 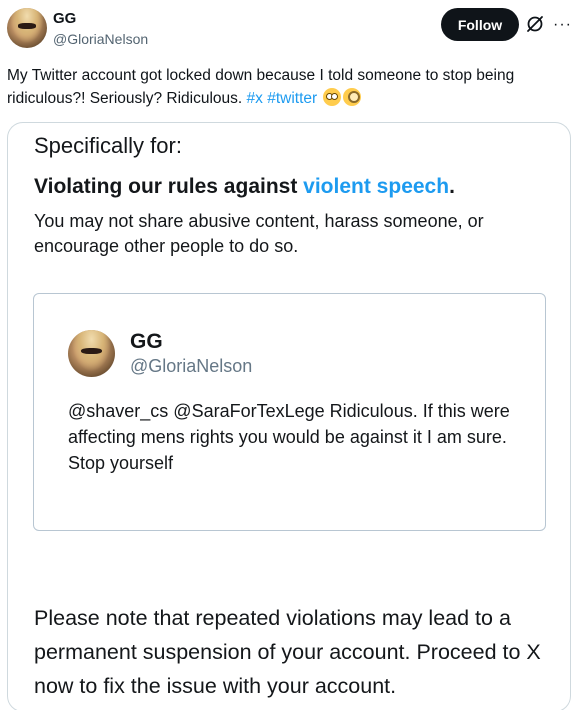 What do you see at coordinates (376, 186) in the screenshot?
I see `violent-speech-link: violent speech` at bounding box center [376, 186].